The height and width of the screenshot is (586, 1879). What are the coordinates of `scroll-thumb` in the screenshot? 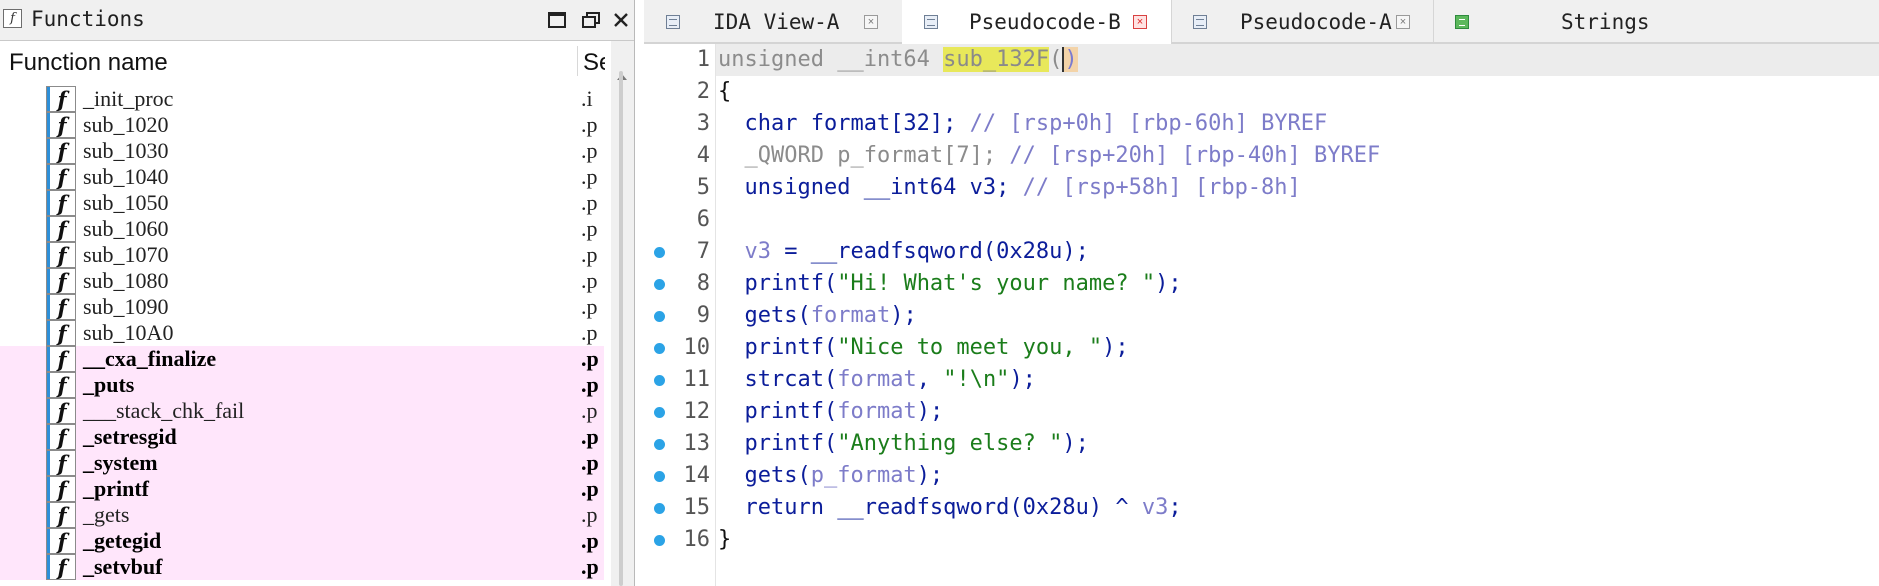 It's located at (621, 328).